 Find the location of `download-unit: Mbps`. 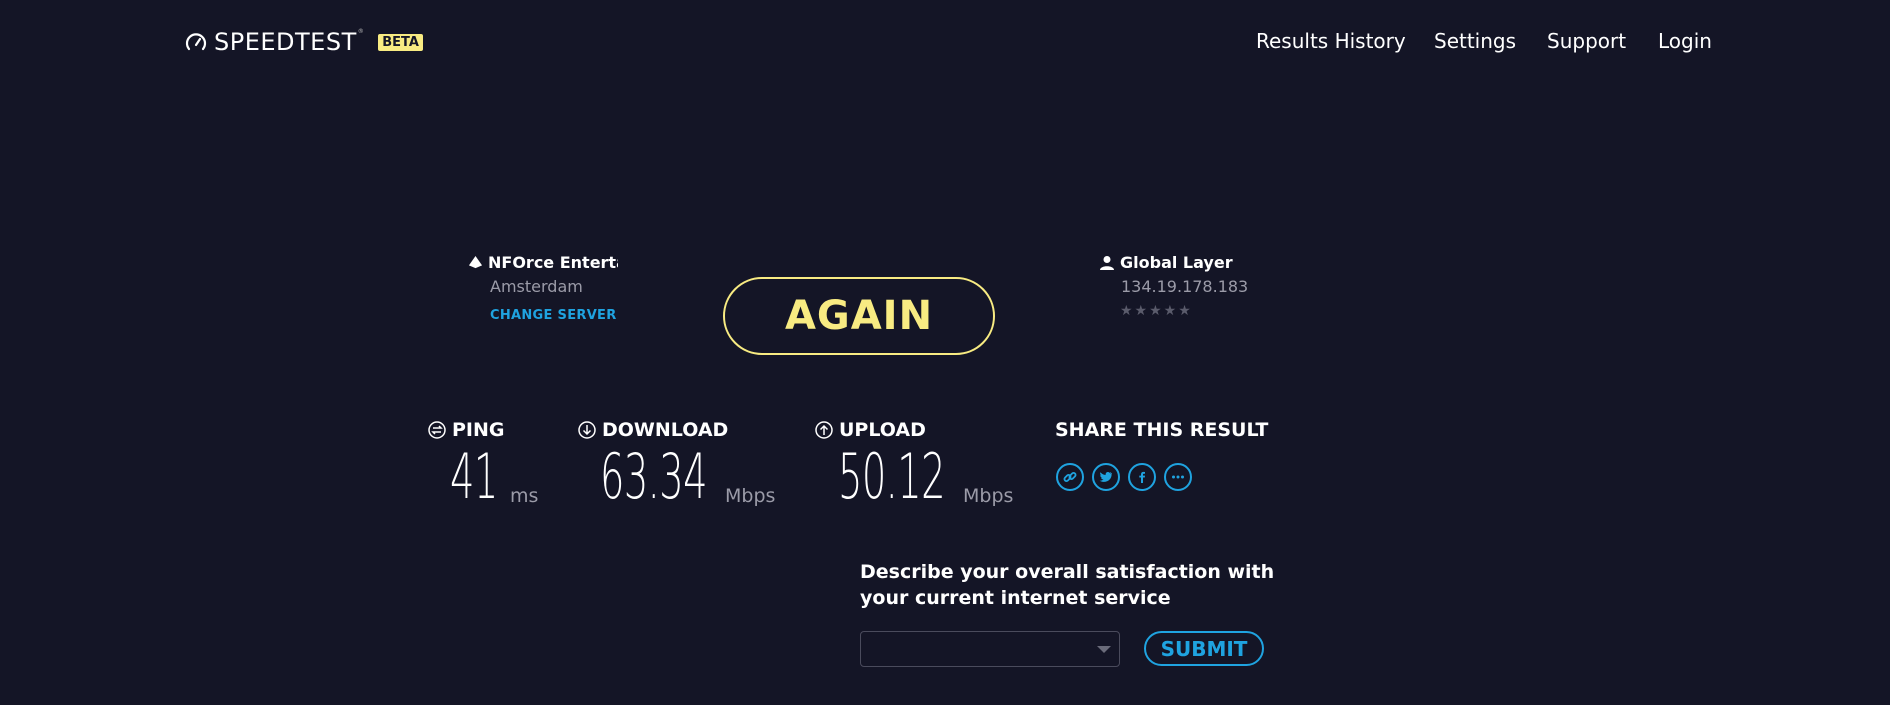

download-unit: Mbps is located at coordinates (750, 496).